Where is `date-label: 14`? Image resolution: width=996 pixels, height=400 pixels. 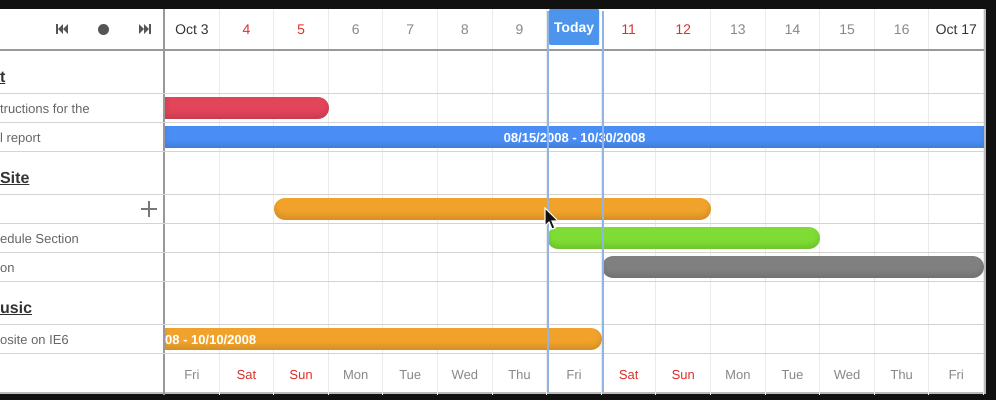 date-label: 14 is located at coordinates (793, 29).